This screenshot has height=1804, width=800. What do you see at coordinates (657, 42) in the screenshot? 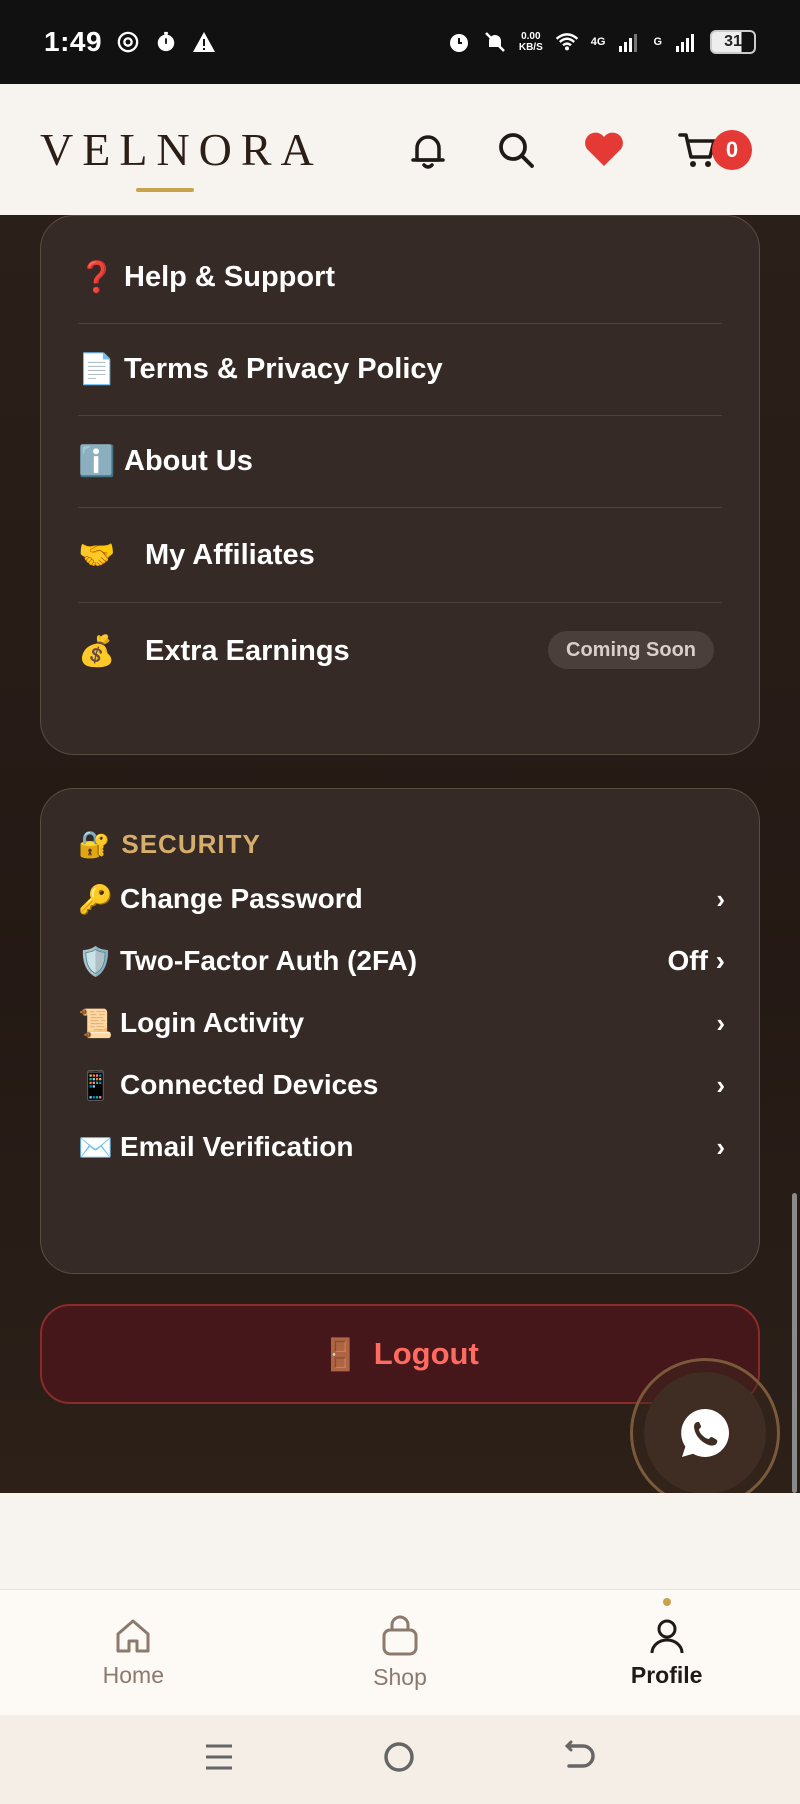
I see `network-label-b: G` at bounding box center [657, 42].